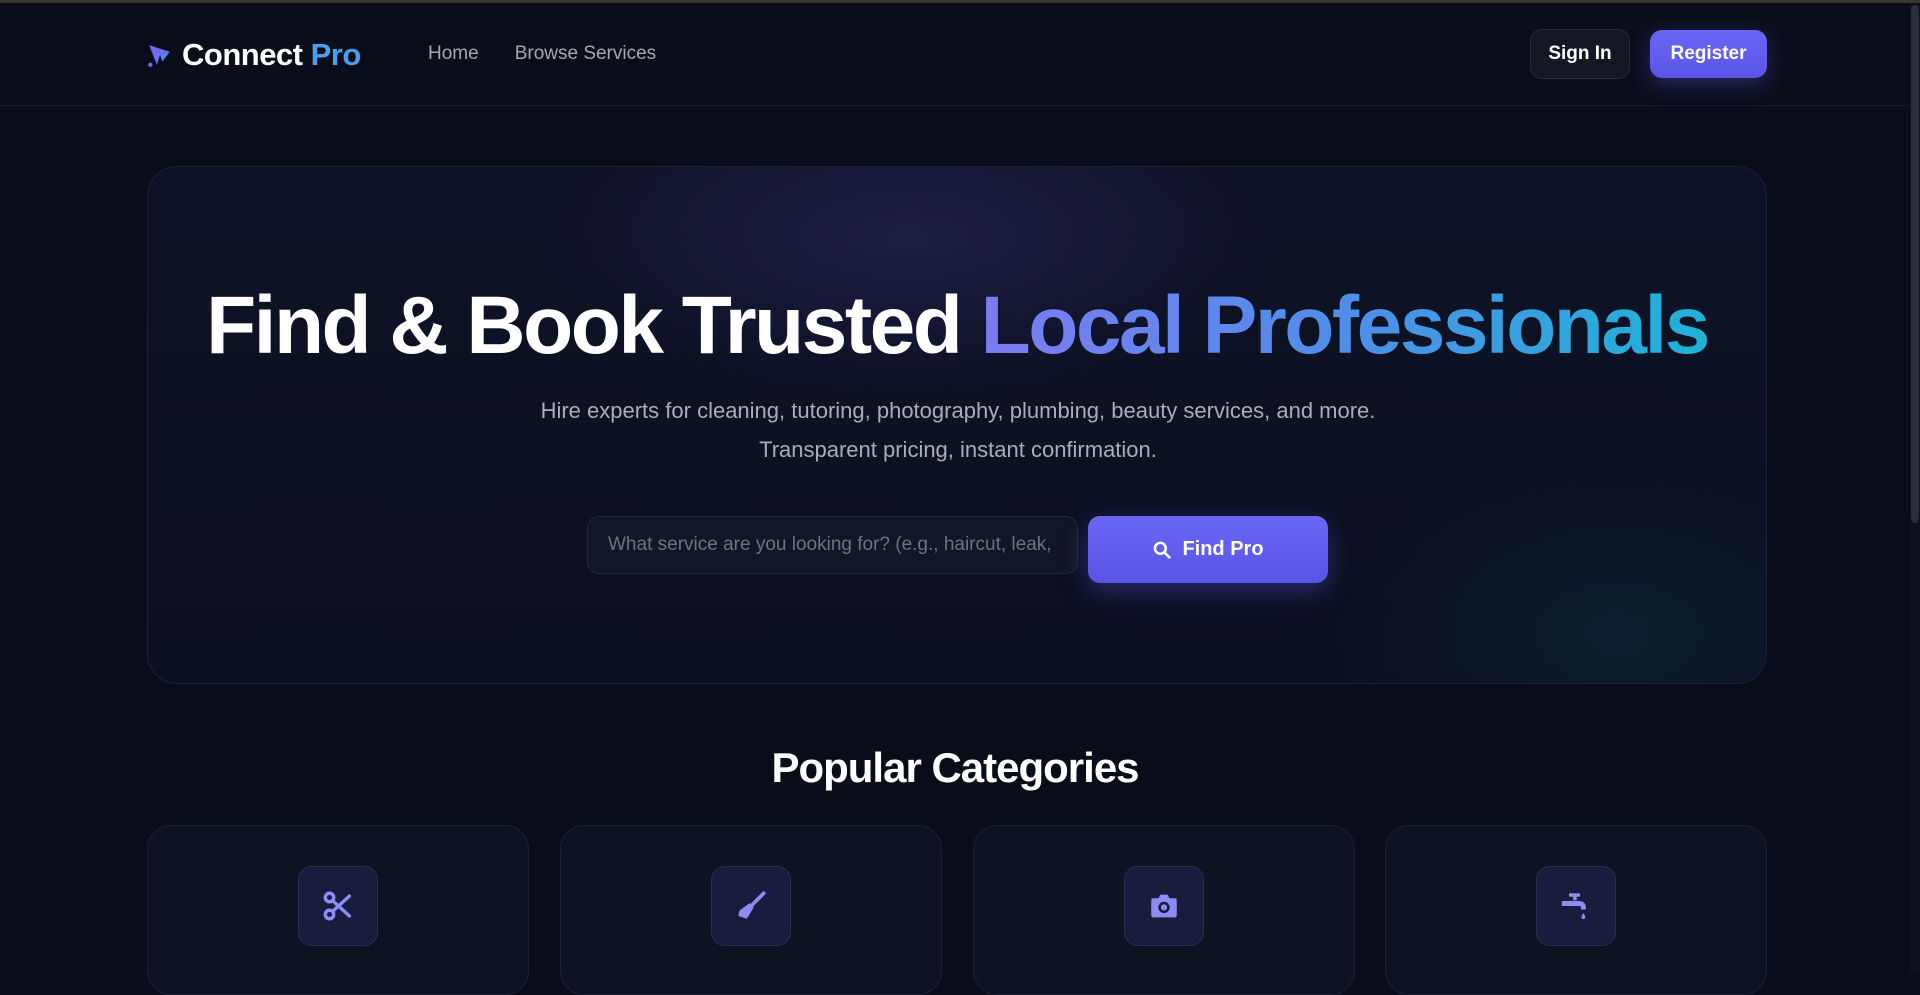 The width and height of the screenshot is (1920, 995). What do you see at coordinates (832, 545) in the screenshot?
I see `service-search-input` at bounding box center [832, 545].